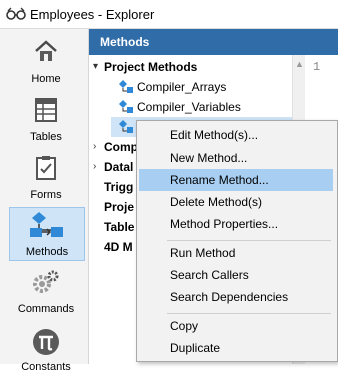 The image size is (338, 375). I want to click on sidebar-item-methods: Methods, so click(47, 234).